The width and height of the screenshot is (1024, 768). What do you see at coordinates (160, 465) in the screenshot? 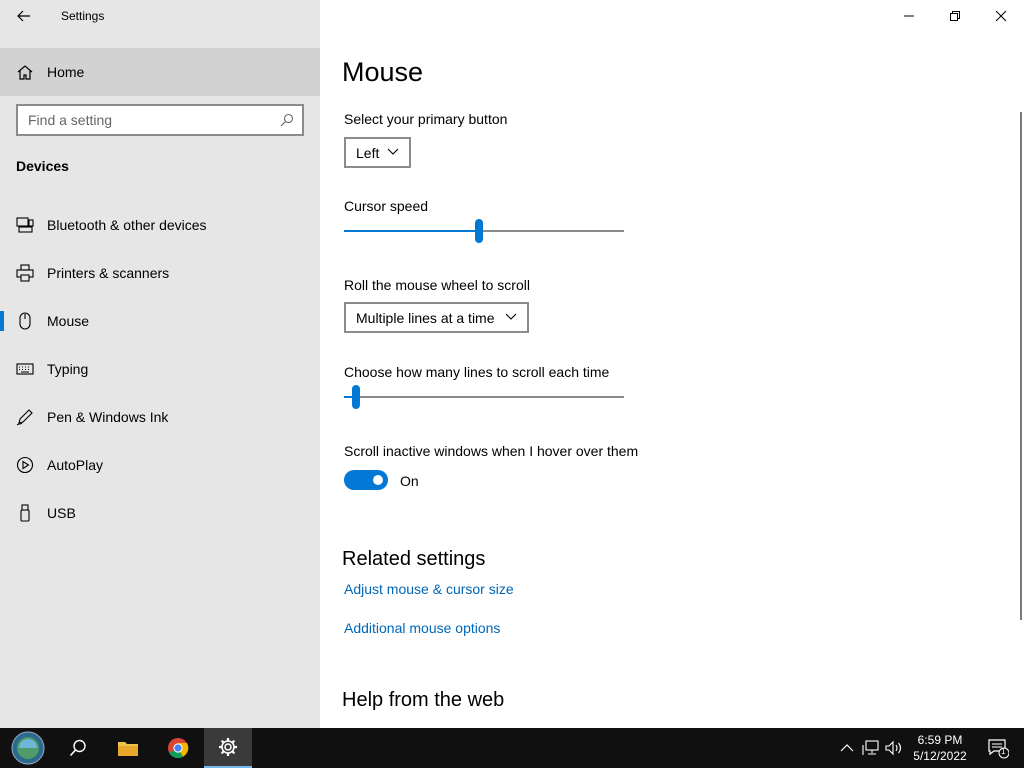
I see `sidebar-item-autoplay: AutoPlay` at bounding box center [160, 465].